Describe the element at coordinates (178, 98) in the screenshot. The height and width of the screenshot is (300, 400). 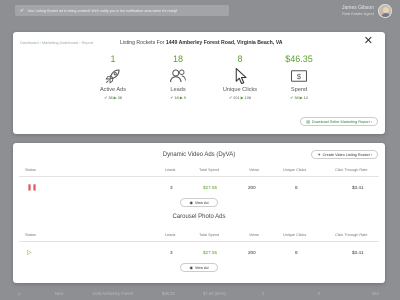
I see `stat-sub: ✔ 18 ▶ 9` at that location.